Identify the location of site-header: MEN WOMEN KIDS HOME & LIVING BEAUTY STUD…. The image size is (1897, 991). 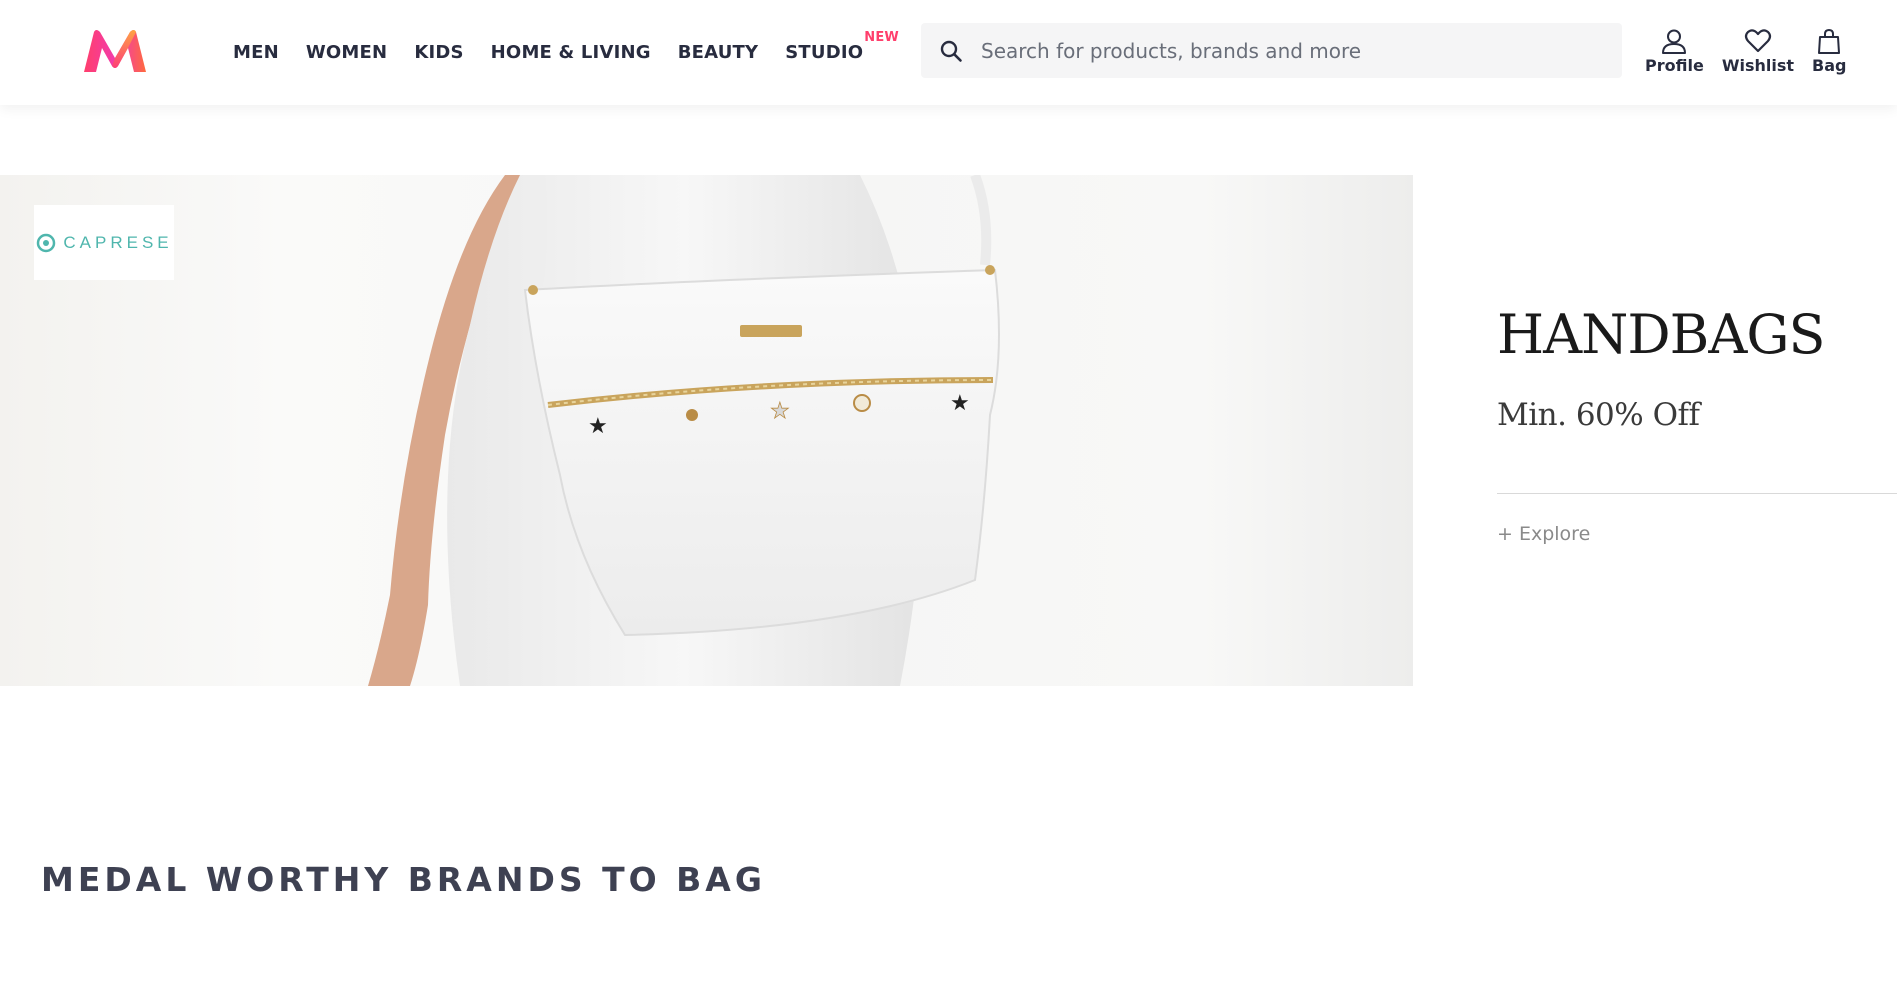
(948, 52).